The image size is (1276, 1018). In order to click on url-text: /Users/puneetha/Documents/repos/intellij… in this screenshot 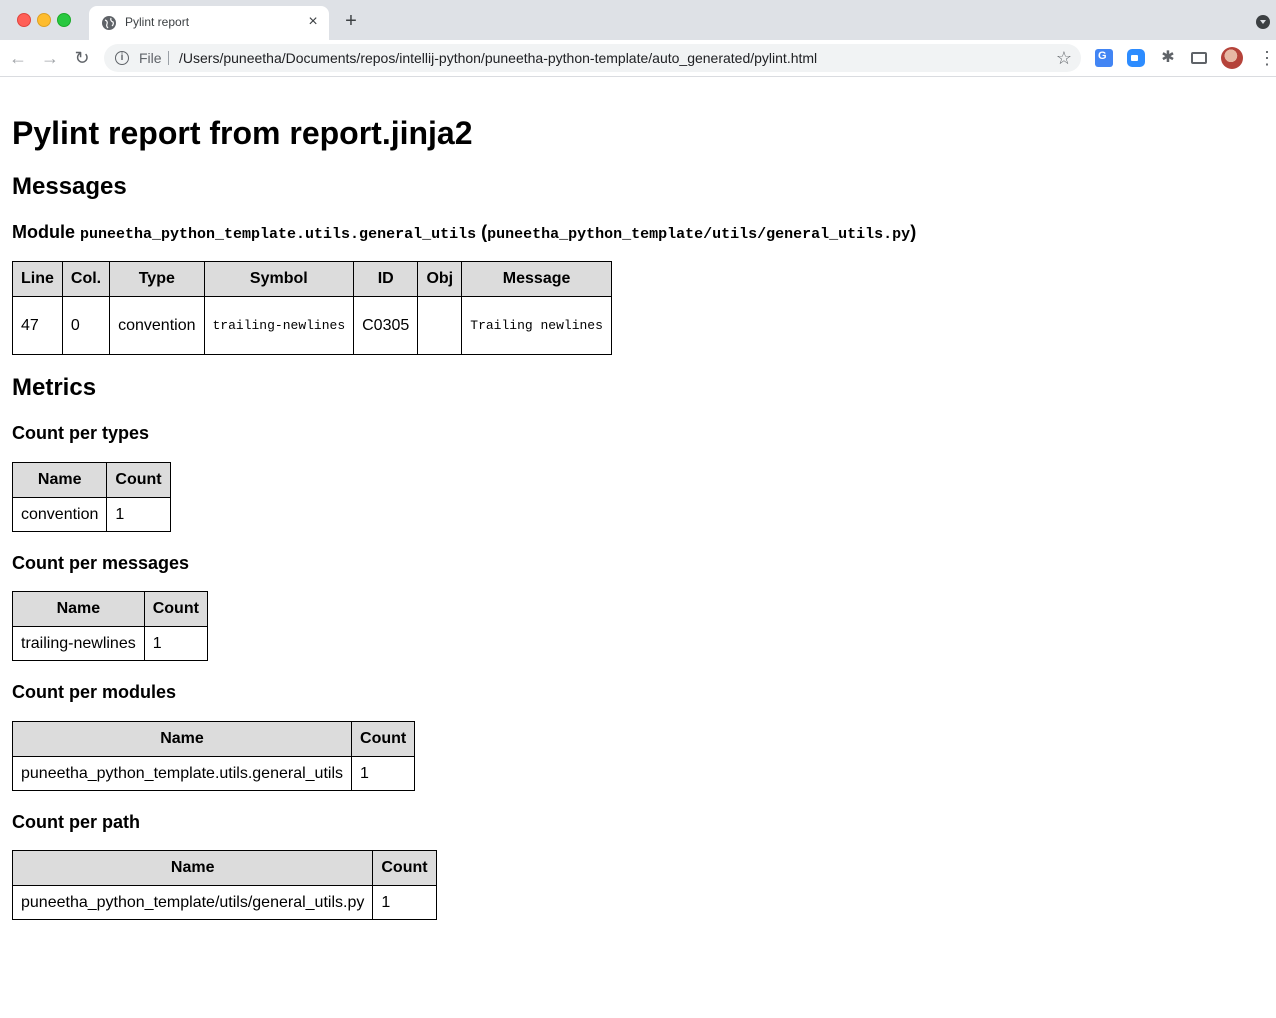, I will do `click(498, 58)`.